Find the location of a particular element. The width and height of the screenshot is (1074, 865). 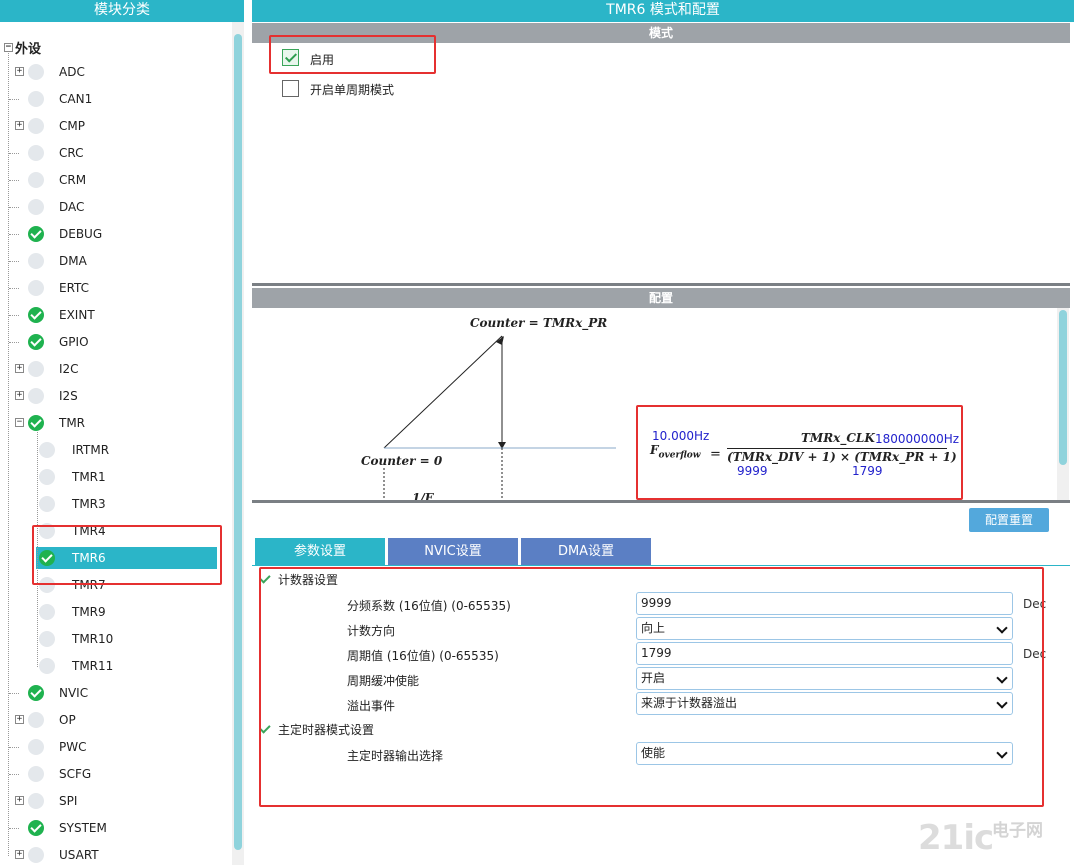

tree-item-exint: EXINT is located at coordinates (115, 315).